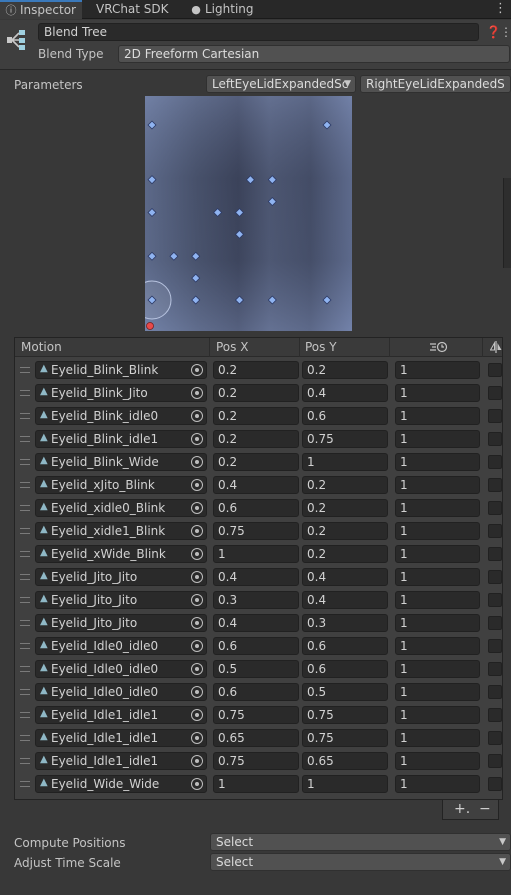 Image resolution: width=511 pixels, height=895 pixels. I want to click on compute-positions-dropdown: Select ▼, so click(360, 842).